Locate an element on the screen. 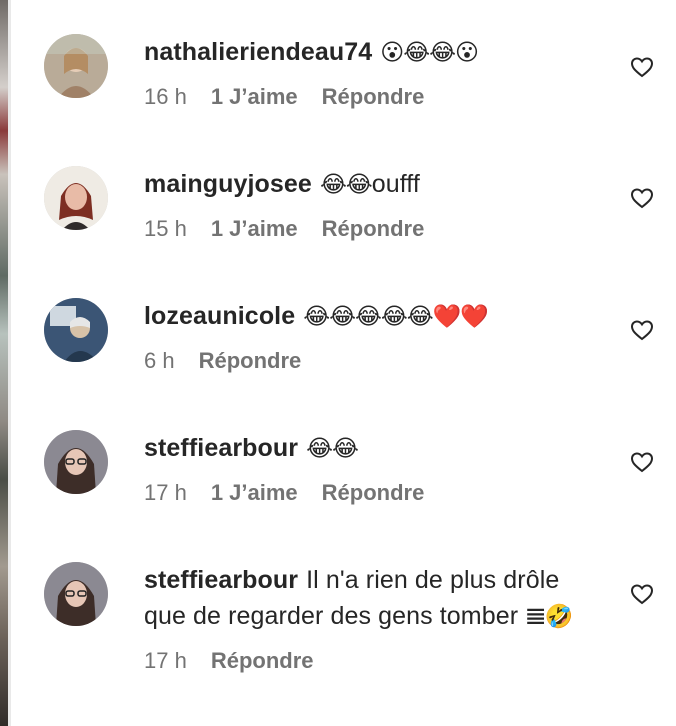 The image size is (676, 726). comment-text: steffiearbour 😂😂 is located at coordinates (364, 448).